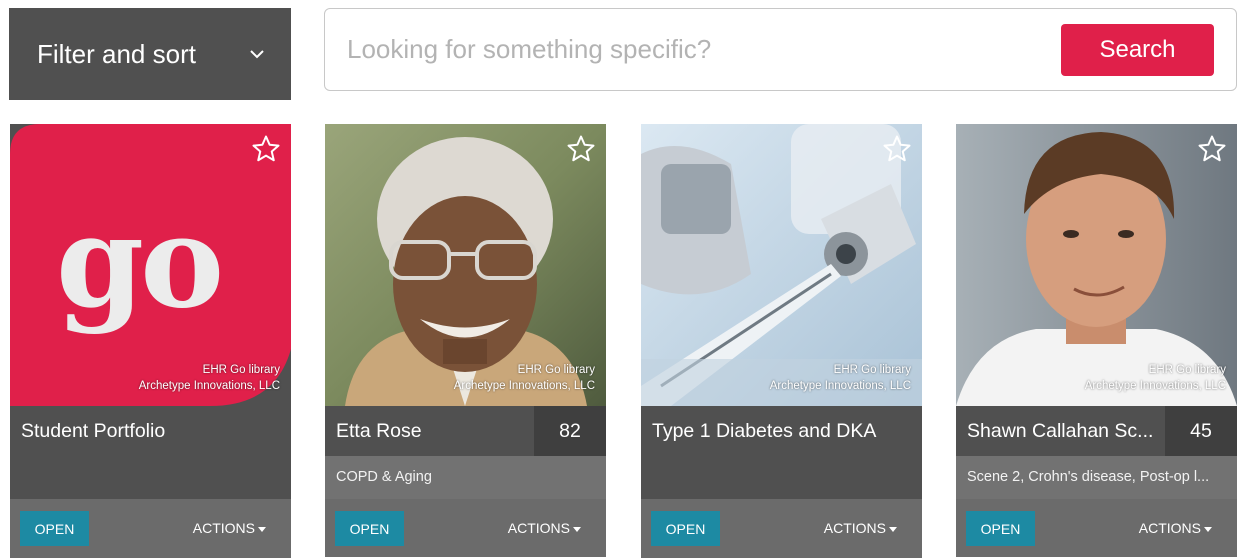 This screenshot has height=559, width=1238. What do you see at coordinates (570, 431) in the screenshot?
I see `card-count-badge: 82` at bounding box center [570, 431].